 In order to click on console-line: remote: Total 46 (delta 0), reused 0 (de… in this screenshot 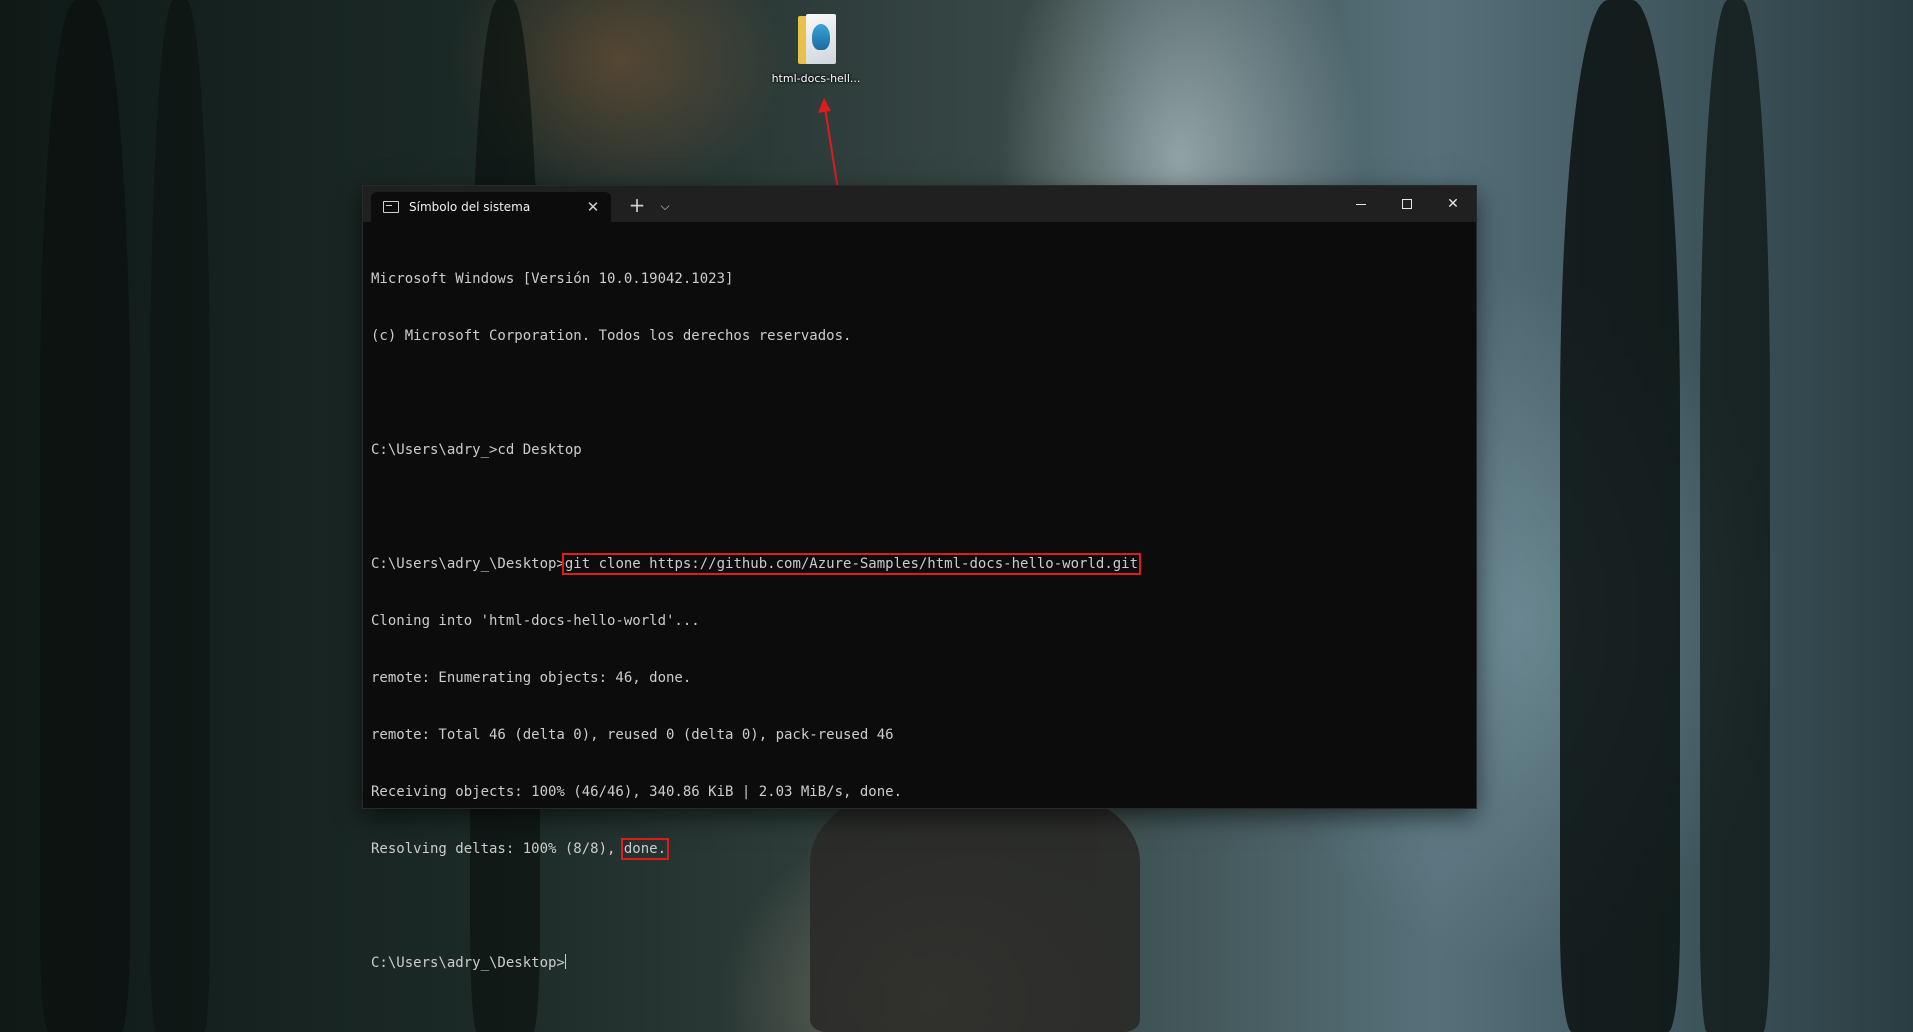, I will do `click(632, 735)`.